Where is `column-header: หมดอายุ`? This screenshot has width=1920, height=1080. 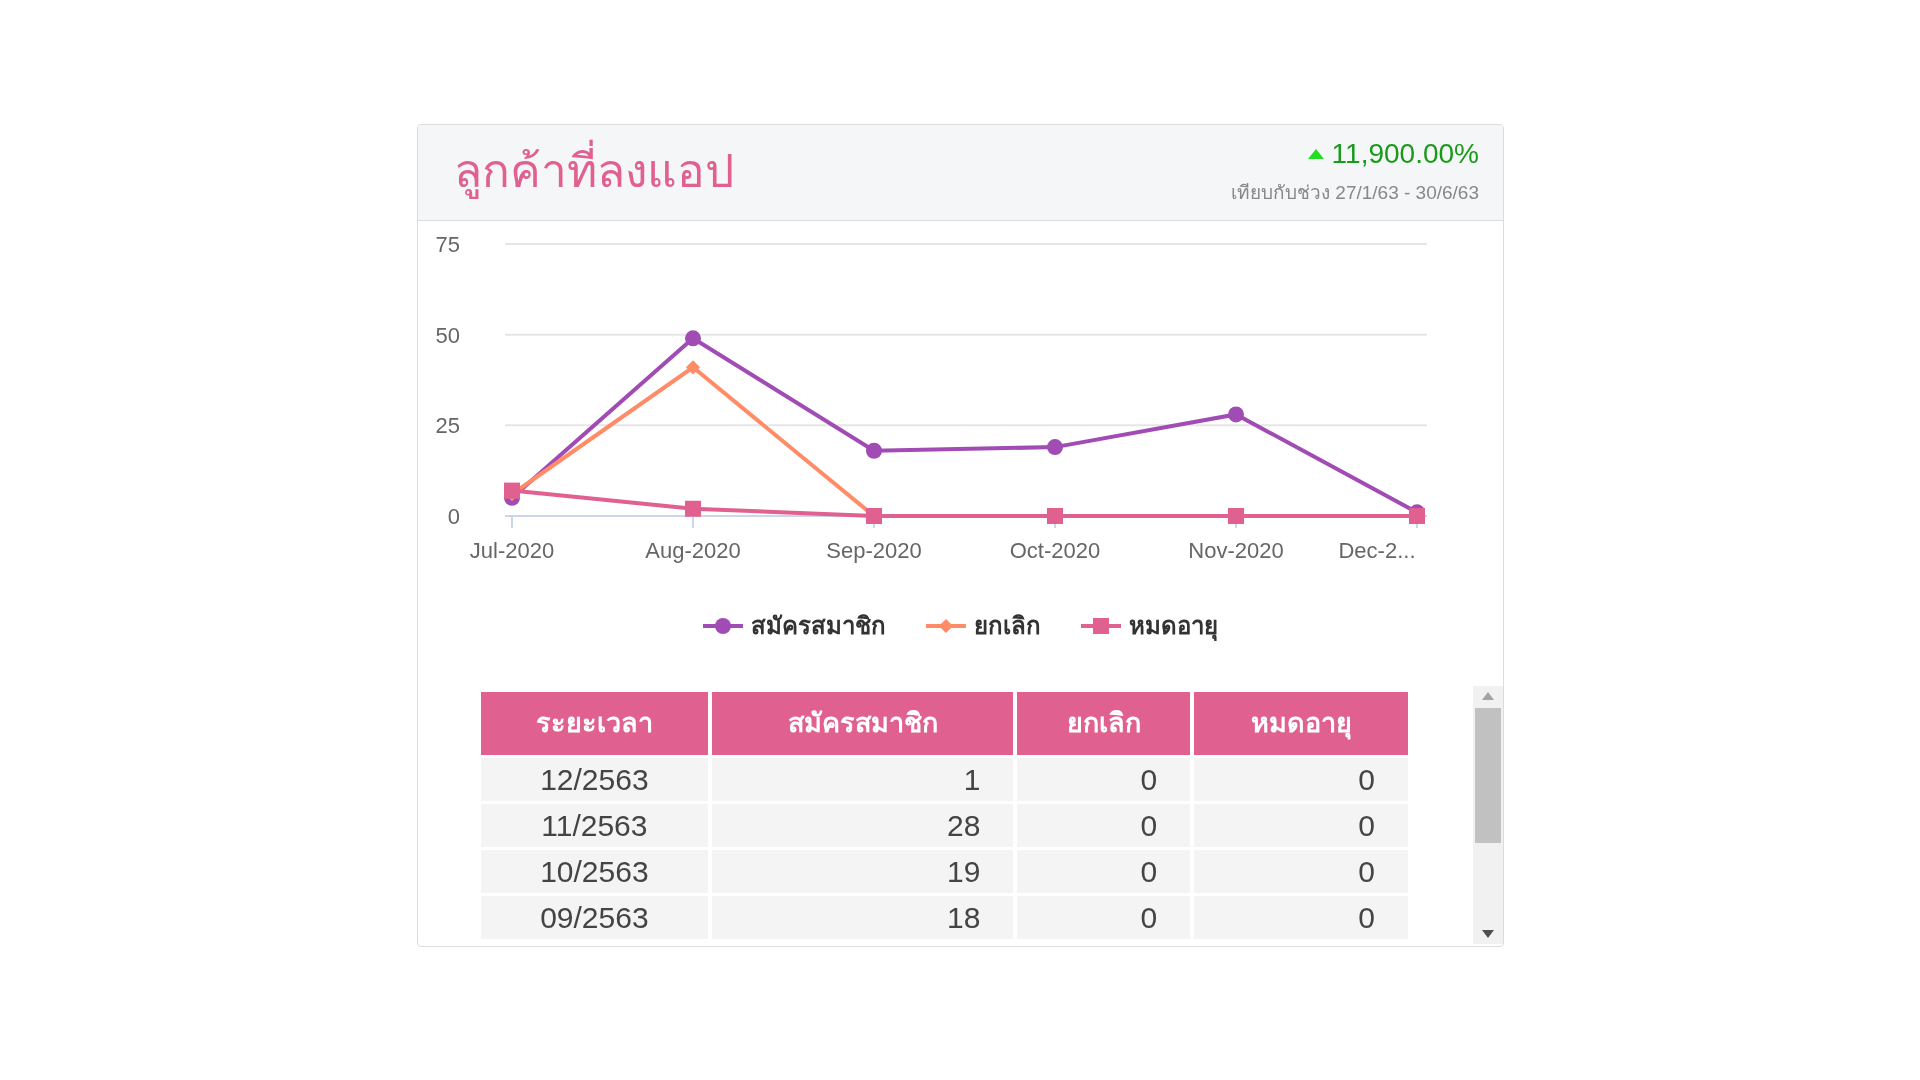 column-header: หมดอายุ is located at coordinates (1301, 723).